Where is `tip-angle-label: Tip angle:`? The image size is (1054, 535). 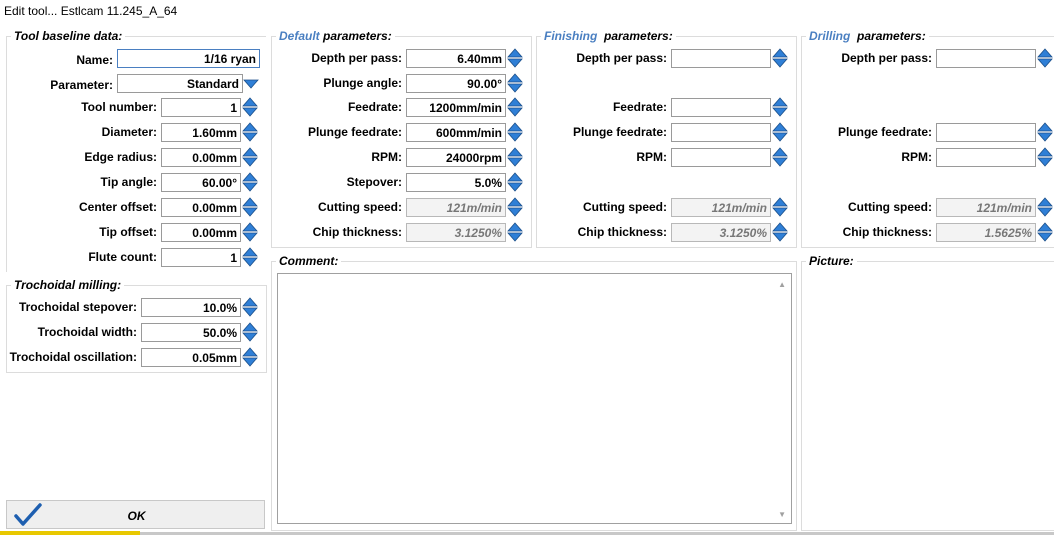 tip-angle-label: Tip angle: is located at coordinates (128, 182).